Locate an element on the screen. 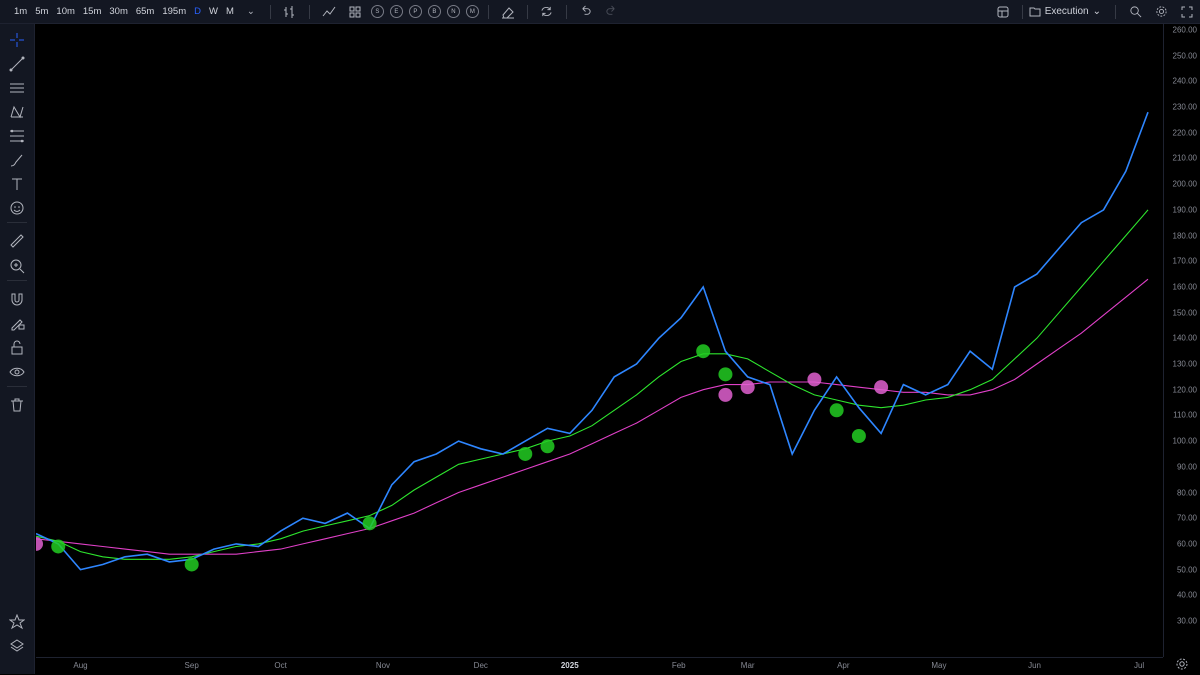 The image size is (1200, 675). time-tick-label: Aug is located at coordinates (80, 665).